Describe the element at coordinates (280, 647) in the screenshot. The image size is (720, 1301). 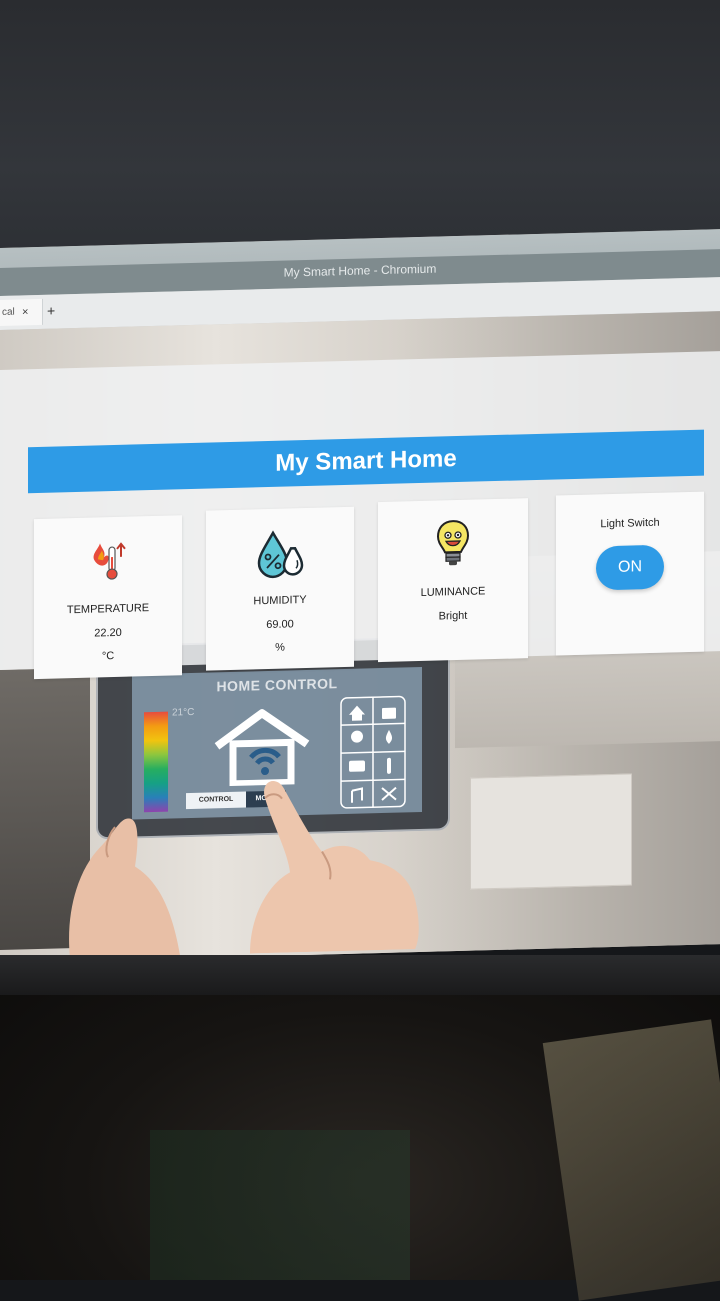
I see `humidity-unit: %` at that location.